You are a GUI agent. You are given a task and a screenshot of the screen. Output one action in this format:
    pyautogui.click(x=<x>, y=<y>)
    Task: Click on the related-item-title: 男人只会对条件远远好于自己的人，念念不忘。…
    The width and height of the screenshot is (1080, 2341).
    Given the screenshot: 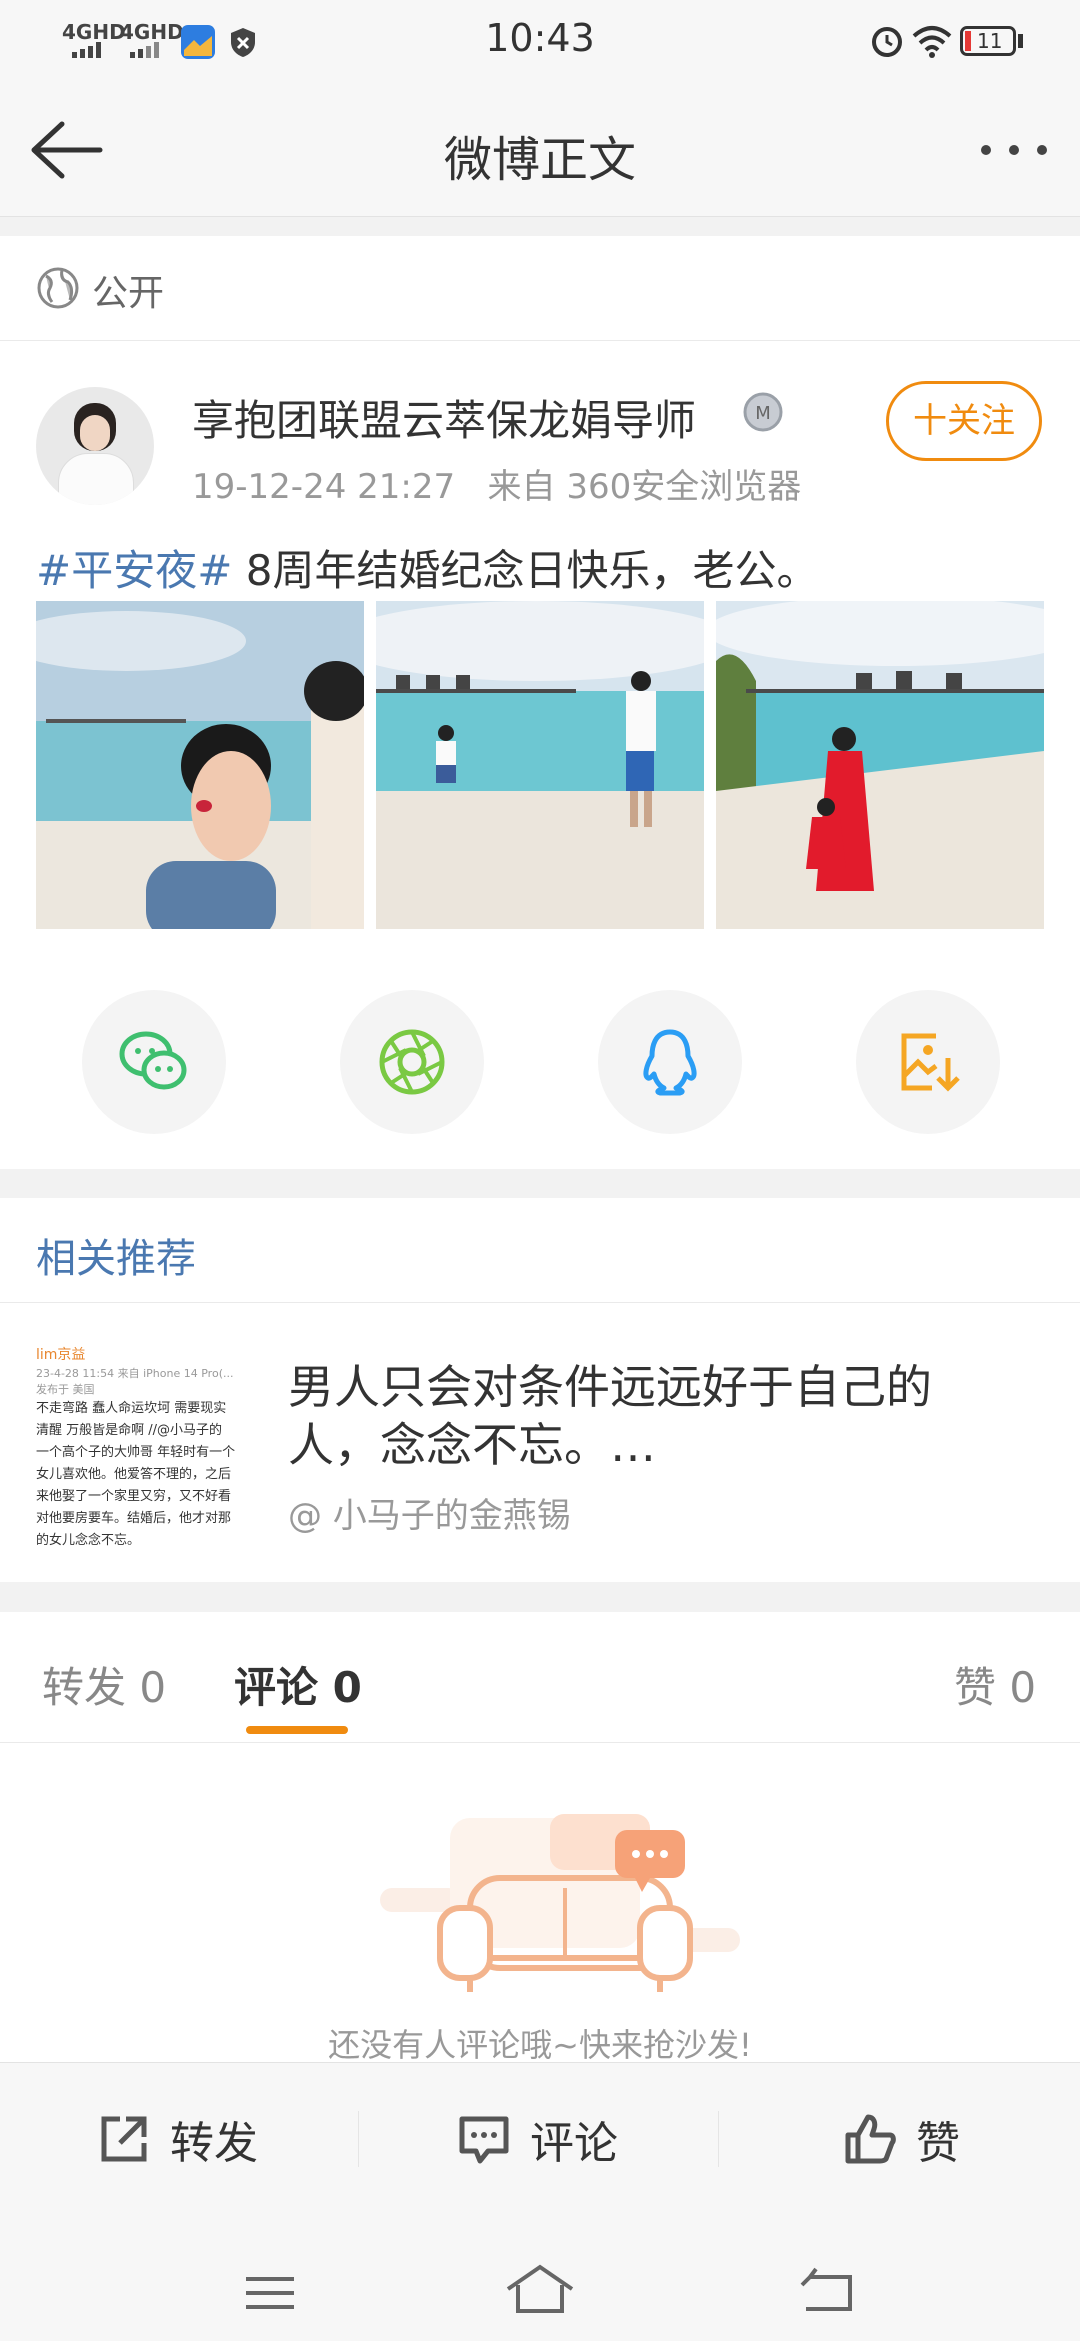 What is the action you would take?
    pyautogui.click(x=648, y=1416)
    